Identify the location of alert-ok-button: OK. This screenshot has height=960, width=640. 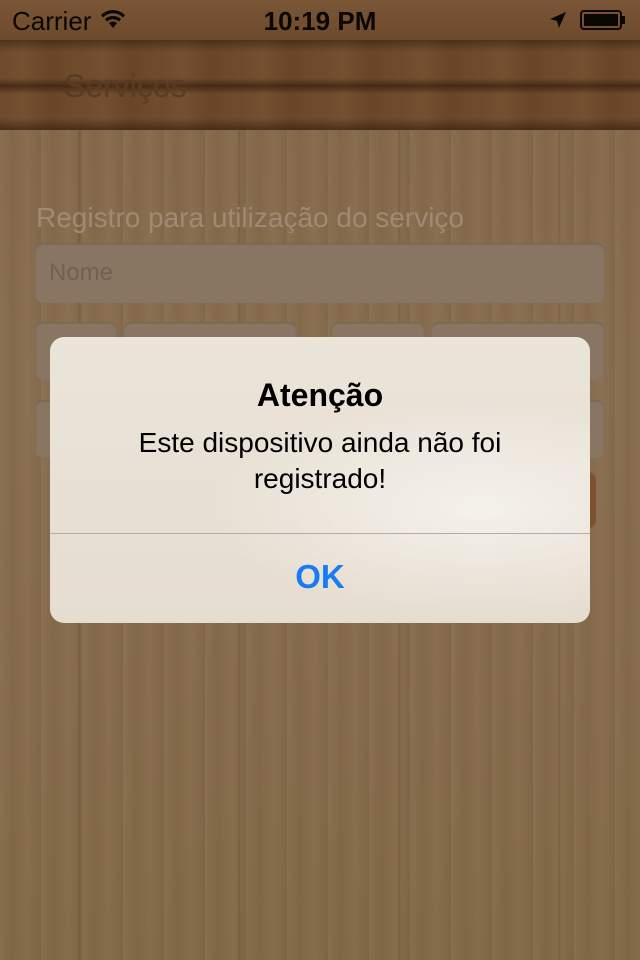
(320, 578).